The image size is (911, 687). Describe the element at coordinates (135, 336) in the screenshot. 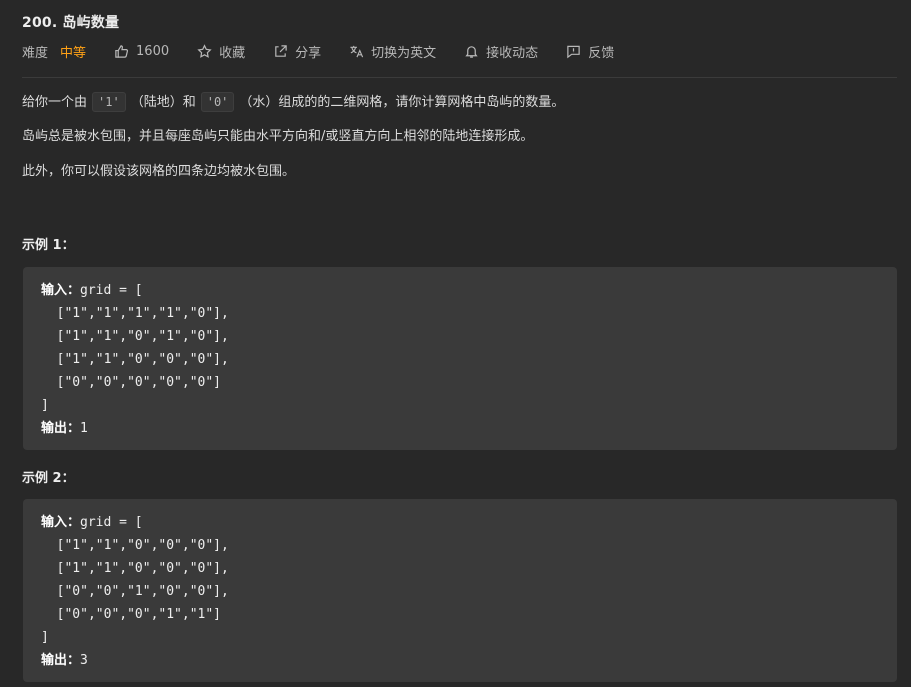

I see `grid-row: ["1","1","0","1","0"],` at that location.